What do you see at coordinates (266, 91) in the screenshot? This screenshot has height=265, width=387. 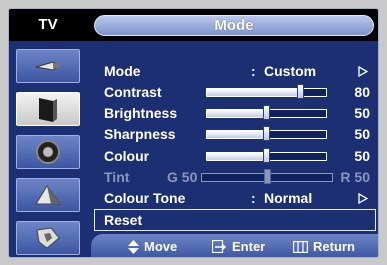 I see `contrast-slider` at bounding box center [266, 91].